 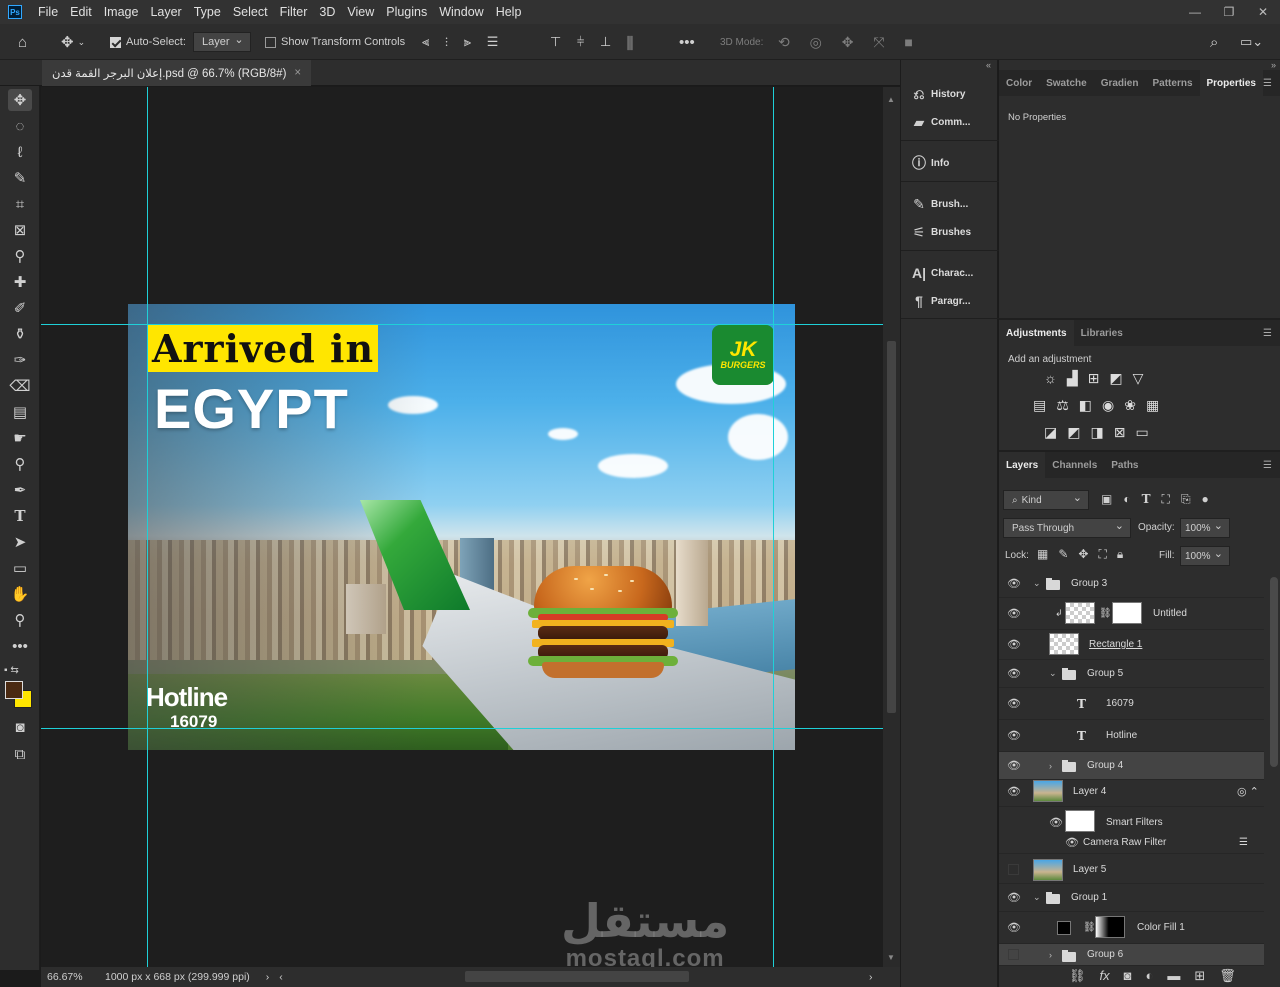 I want to click on color-balance-icon: ⚖, so click(x=1062, y=405).